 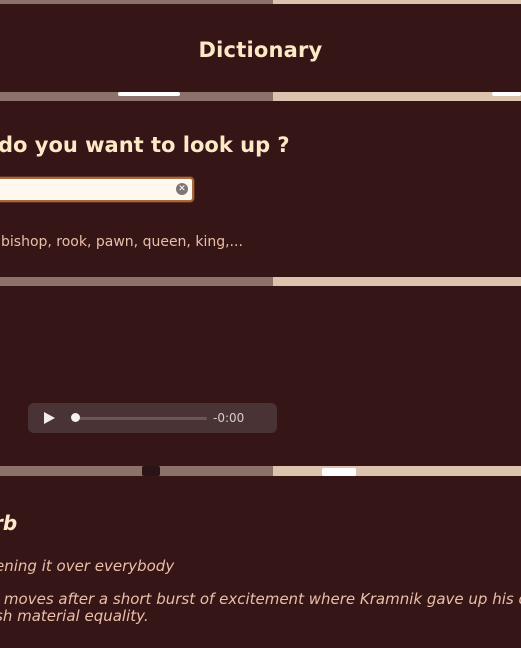 I want to click on part-of-speech: rb, so click(x=9, y=523).